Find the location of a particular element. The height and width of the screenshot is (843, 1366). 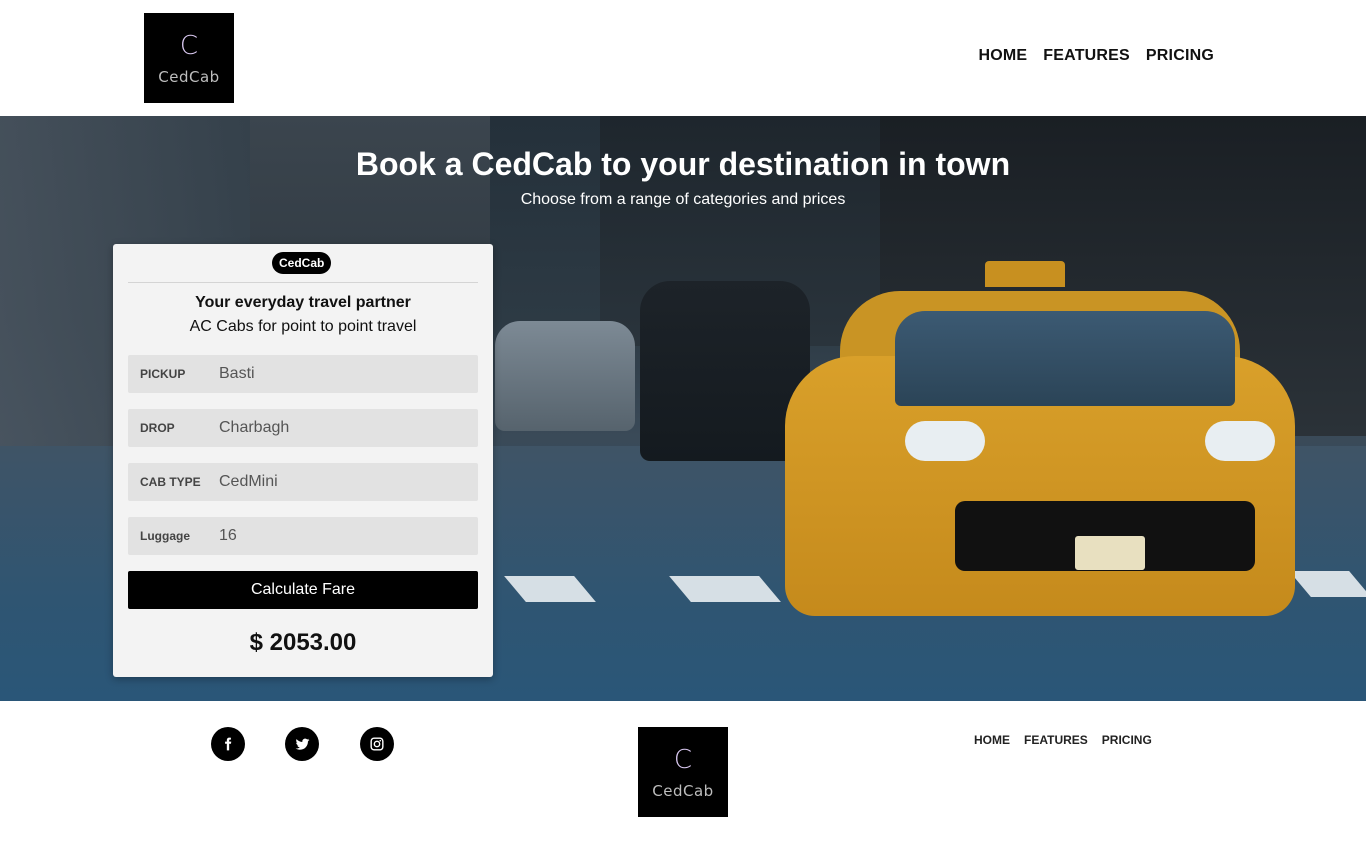

footer-nav: HOME FEATURES PRICING is located at coordinates (1063, 740).